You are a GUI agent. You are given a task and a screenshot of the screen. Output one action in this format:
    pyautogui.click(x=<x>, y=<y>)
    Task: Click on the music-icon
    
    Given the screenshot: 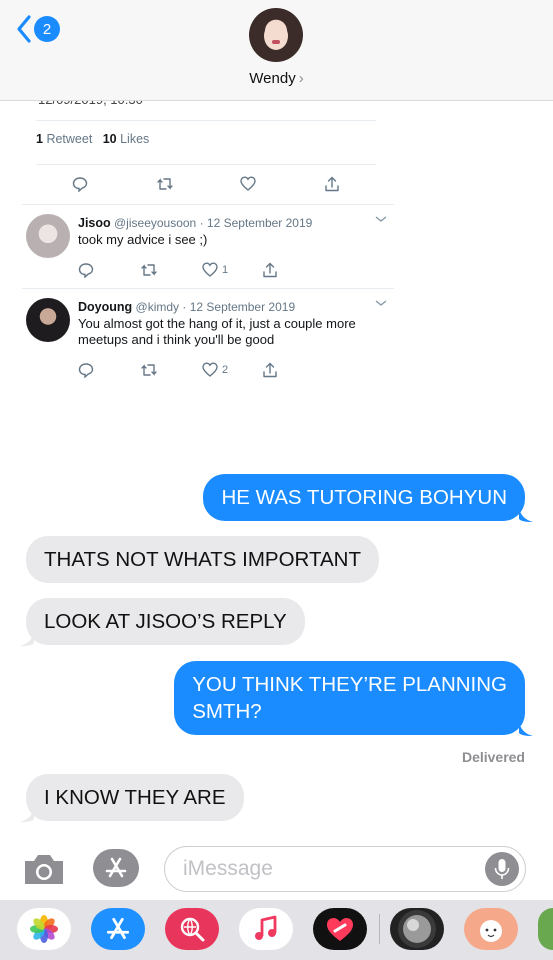 What is the action you would take?
    pyautogui.click(x=266, y=927)
    